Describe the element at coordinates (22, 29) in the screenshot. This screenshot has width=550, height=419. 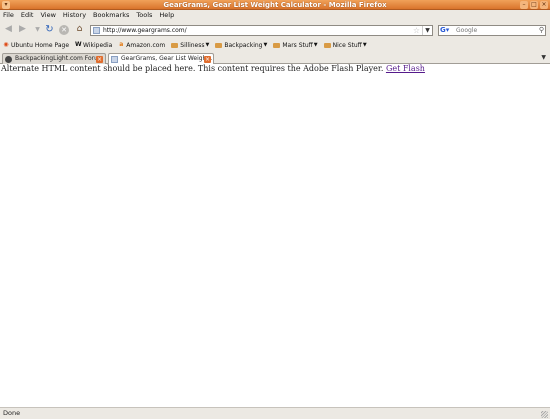
I see `forward-icon: ▶` at that location.